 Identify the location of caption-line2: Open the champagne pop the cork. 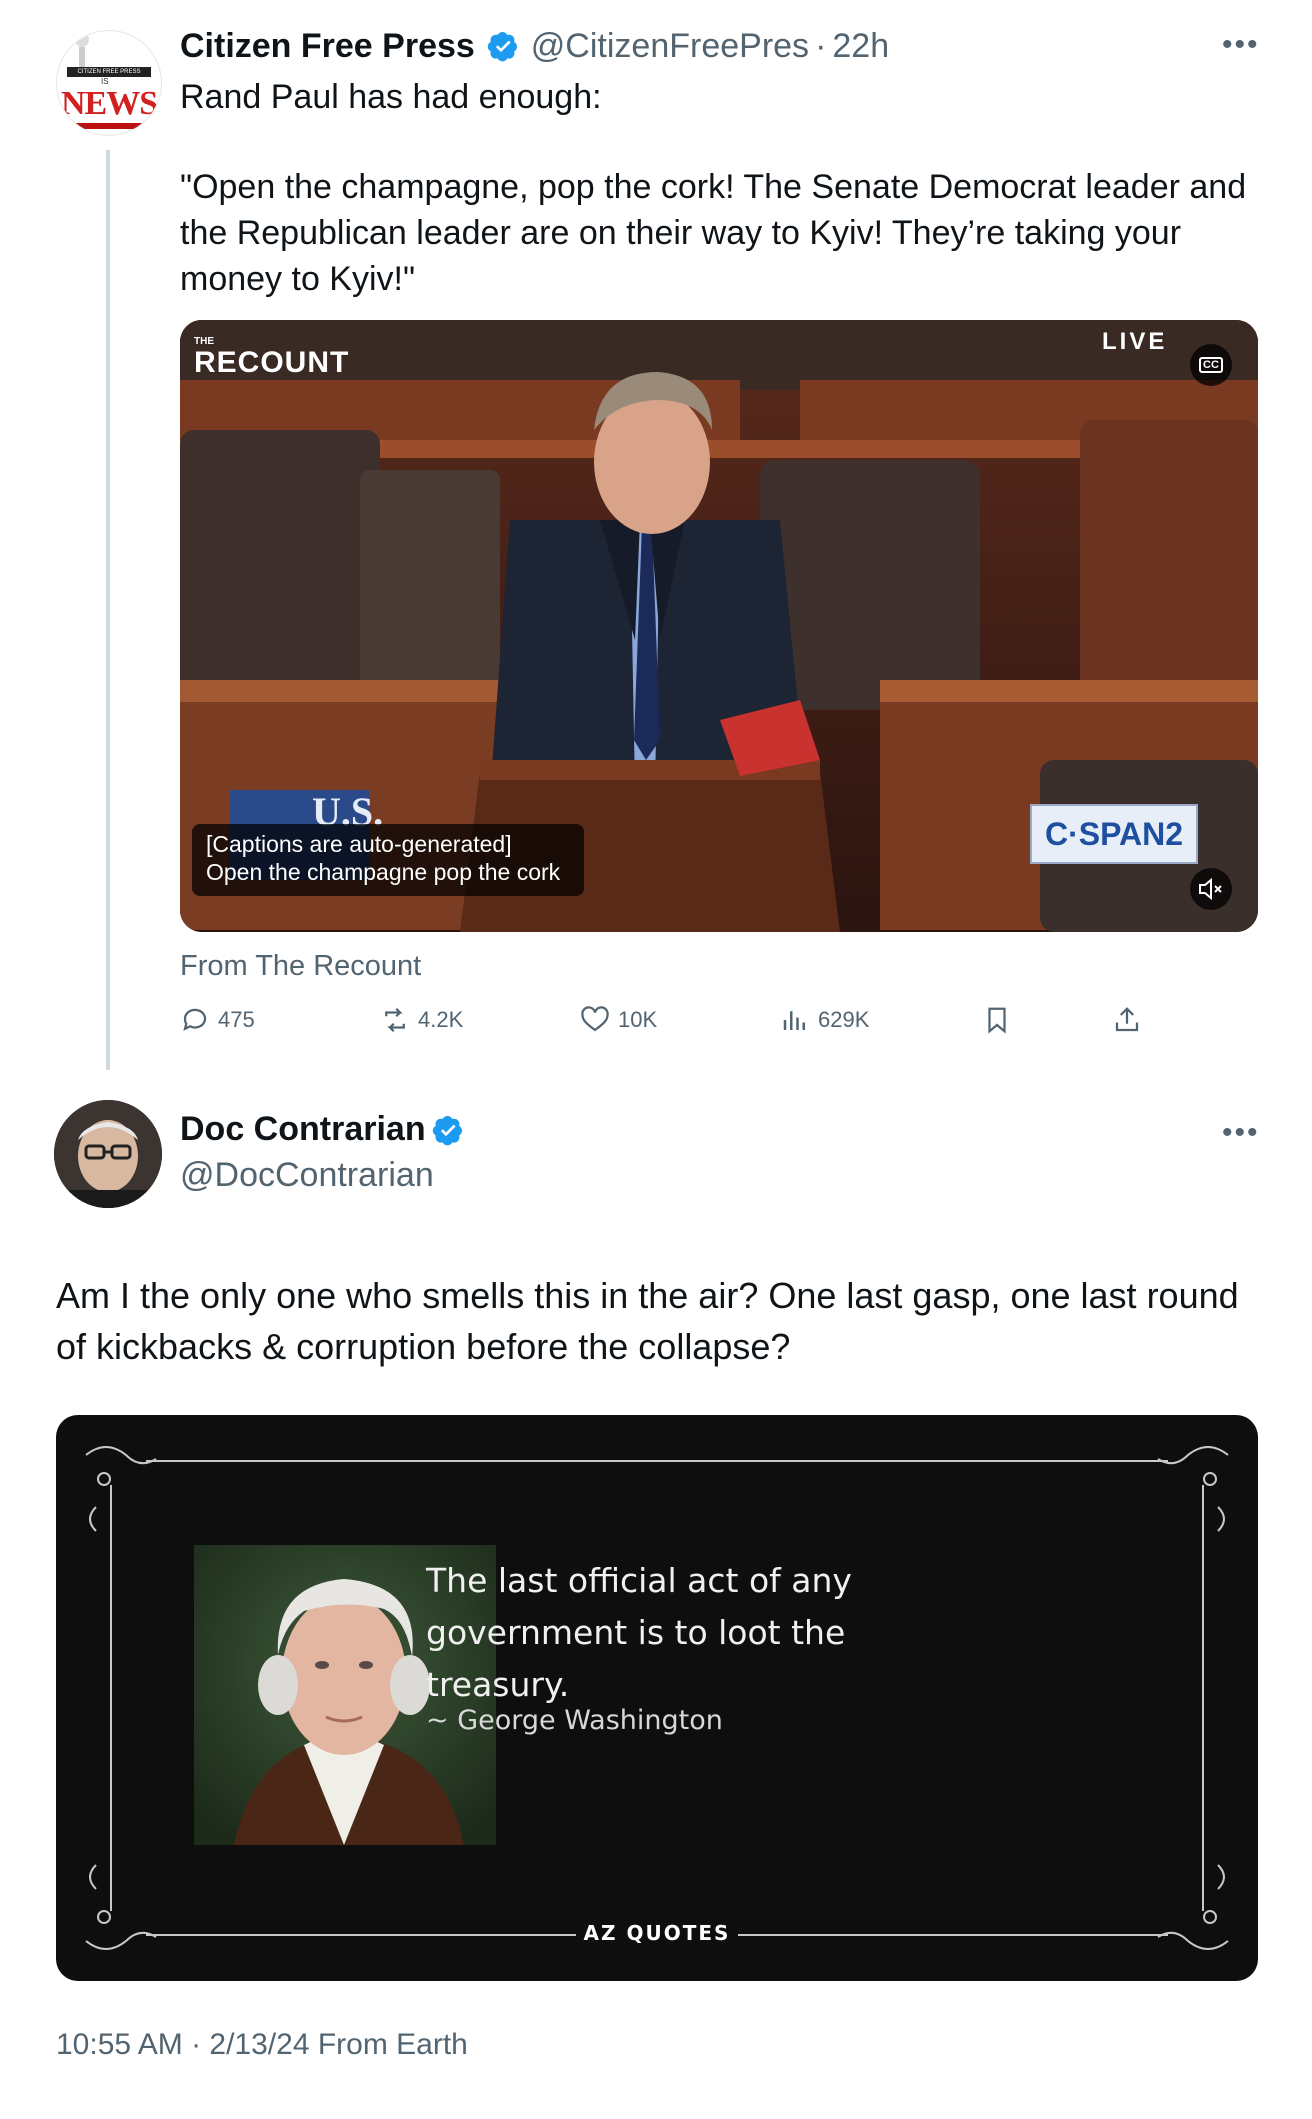
(383, 872).